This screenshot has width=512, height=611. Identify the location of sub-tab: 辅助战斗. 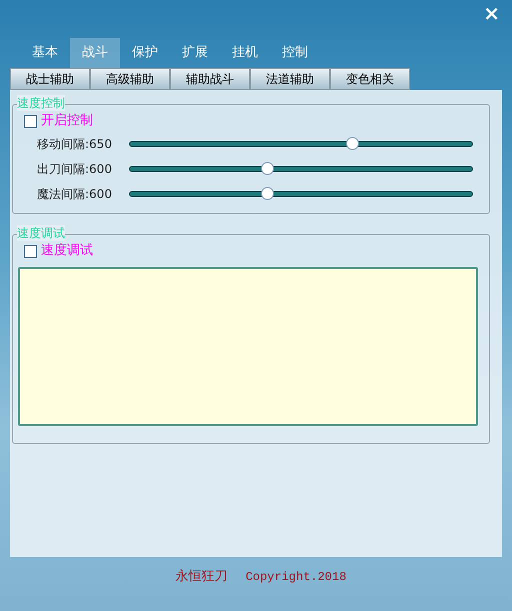
(210, 79).